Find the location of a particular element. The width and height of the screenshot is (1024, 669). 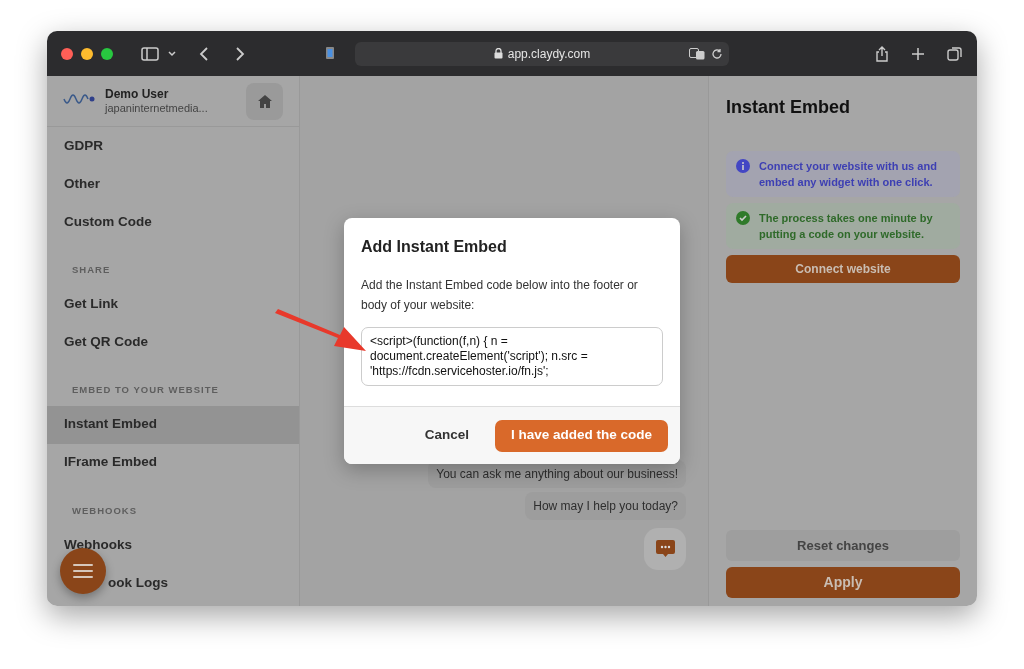

share-icon is located at coordinates (882, 53).